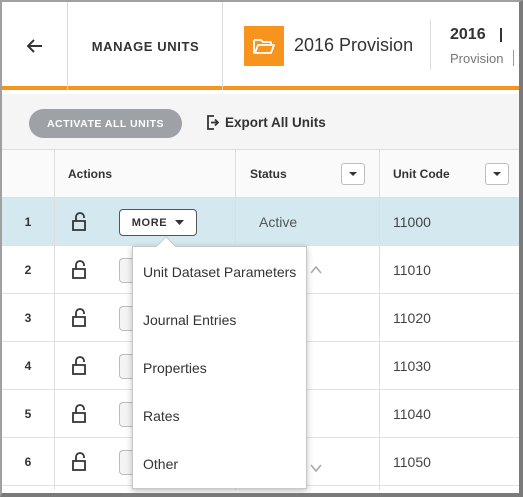 The width and height of the screenshot is (523, 497). What do you see at coordinates (412, 414) in the screenshot?
I see `unit-code-cell: 11040` at bounding box center [412, 414].